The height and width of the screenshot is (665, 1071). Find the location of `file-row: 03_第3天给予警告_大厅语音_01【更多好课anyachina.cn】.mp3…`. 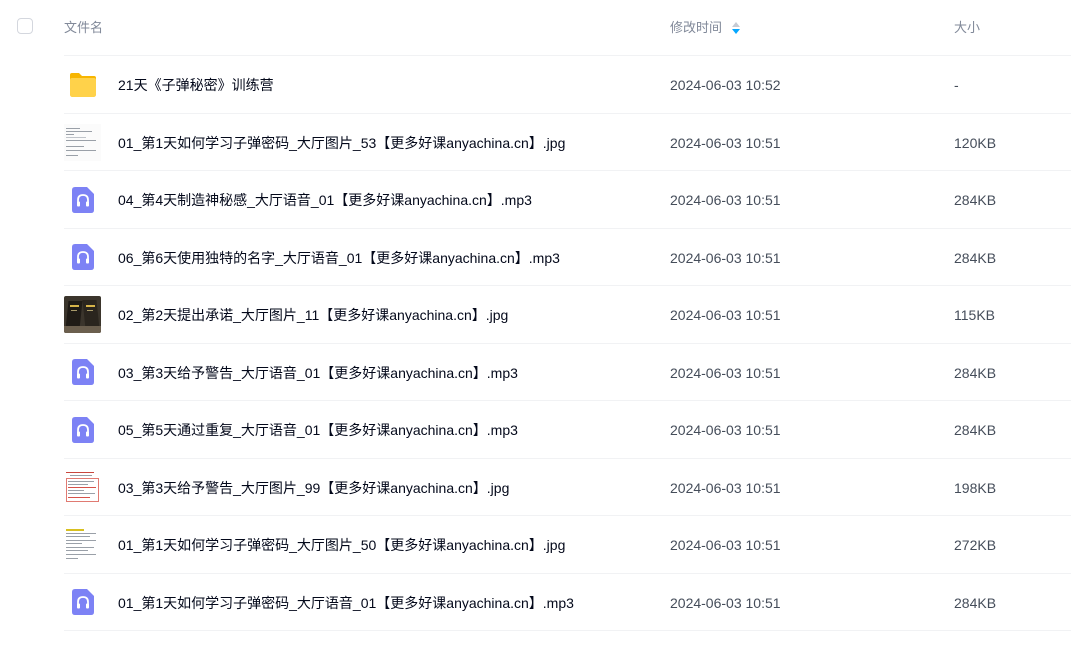

file-row: 03_第3天给予警告_大厅语音_01【更多好课anyachina.cn】.mp3… is located at coordinates (535, 373).